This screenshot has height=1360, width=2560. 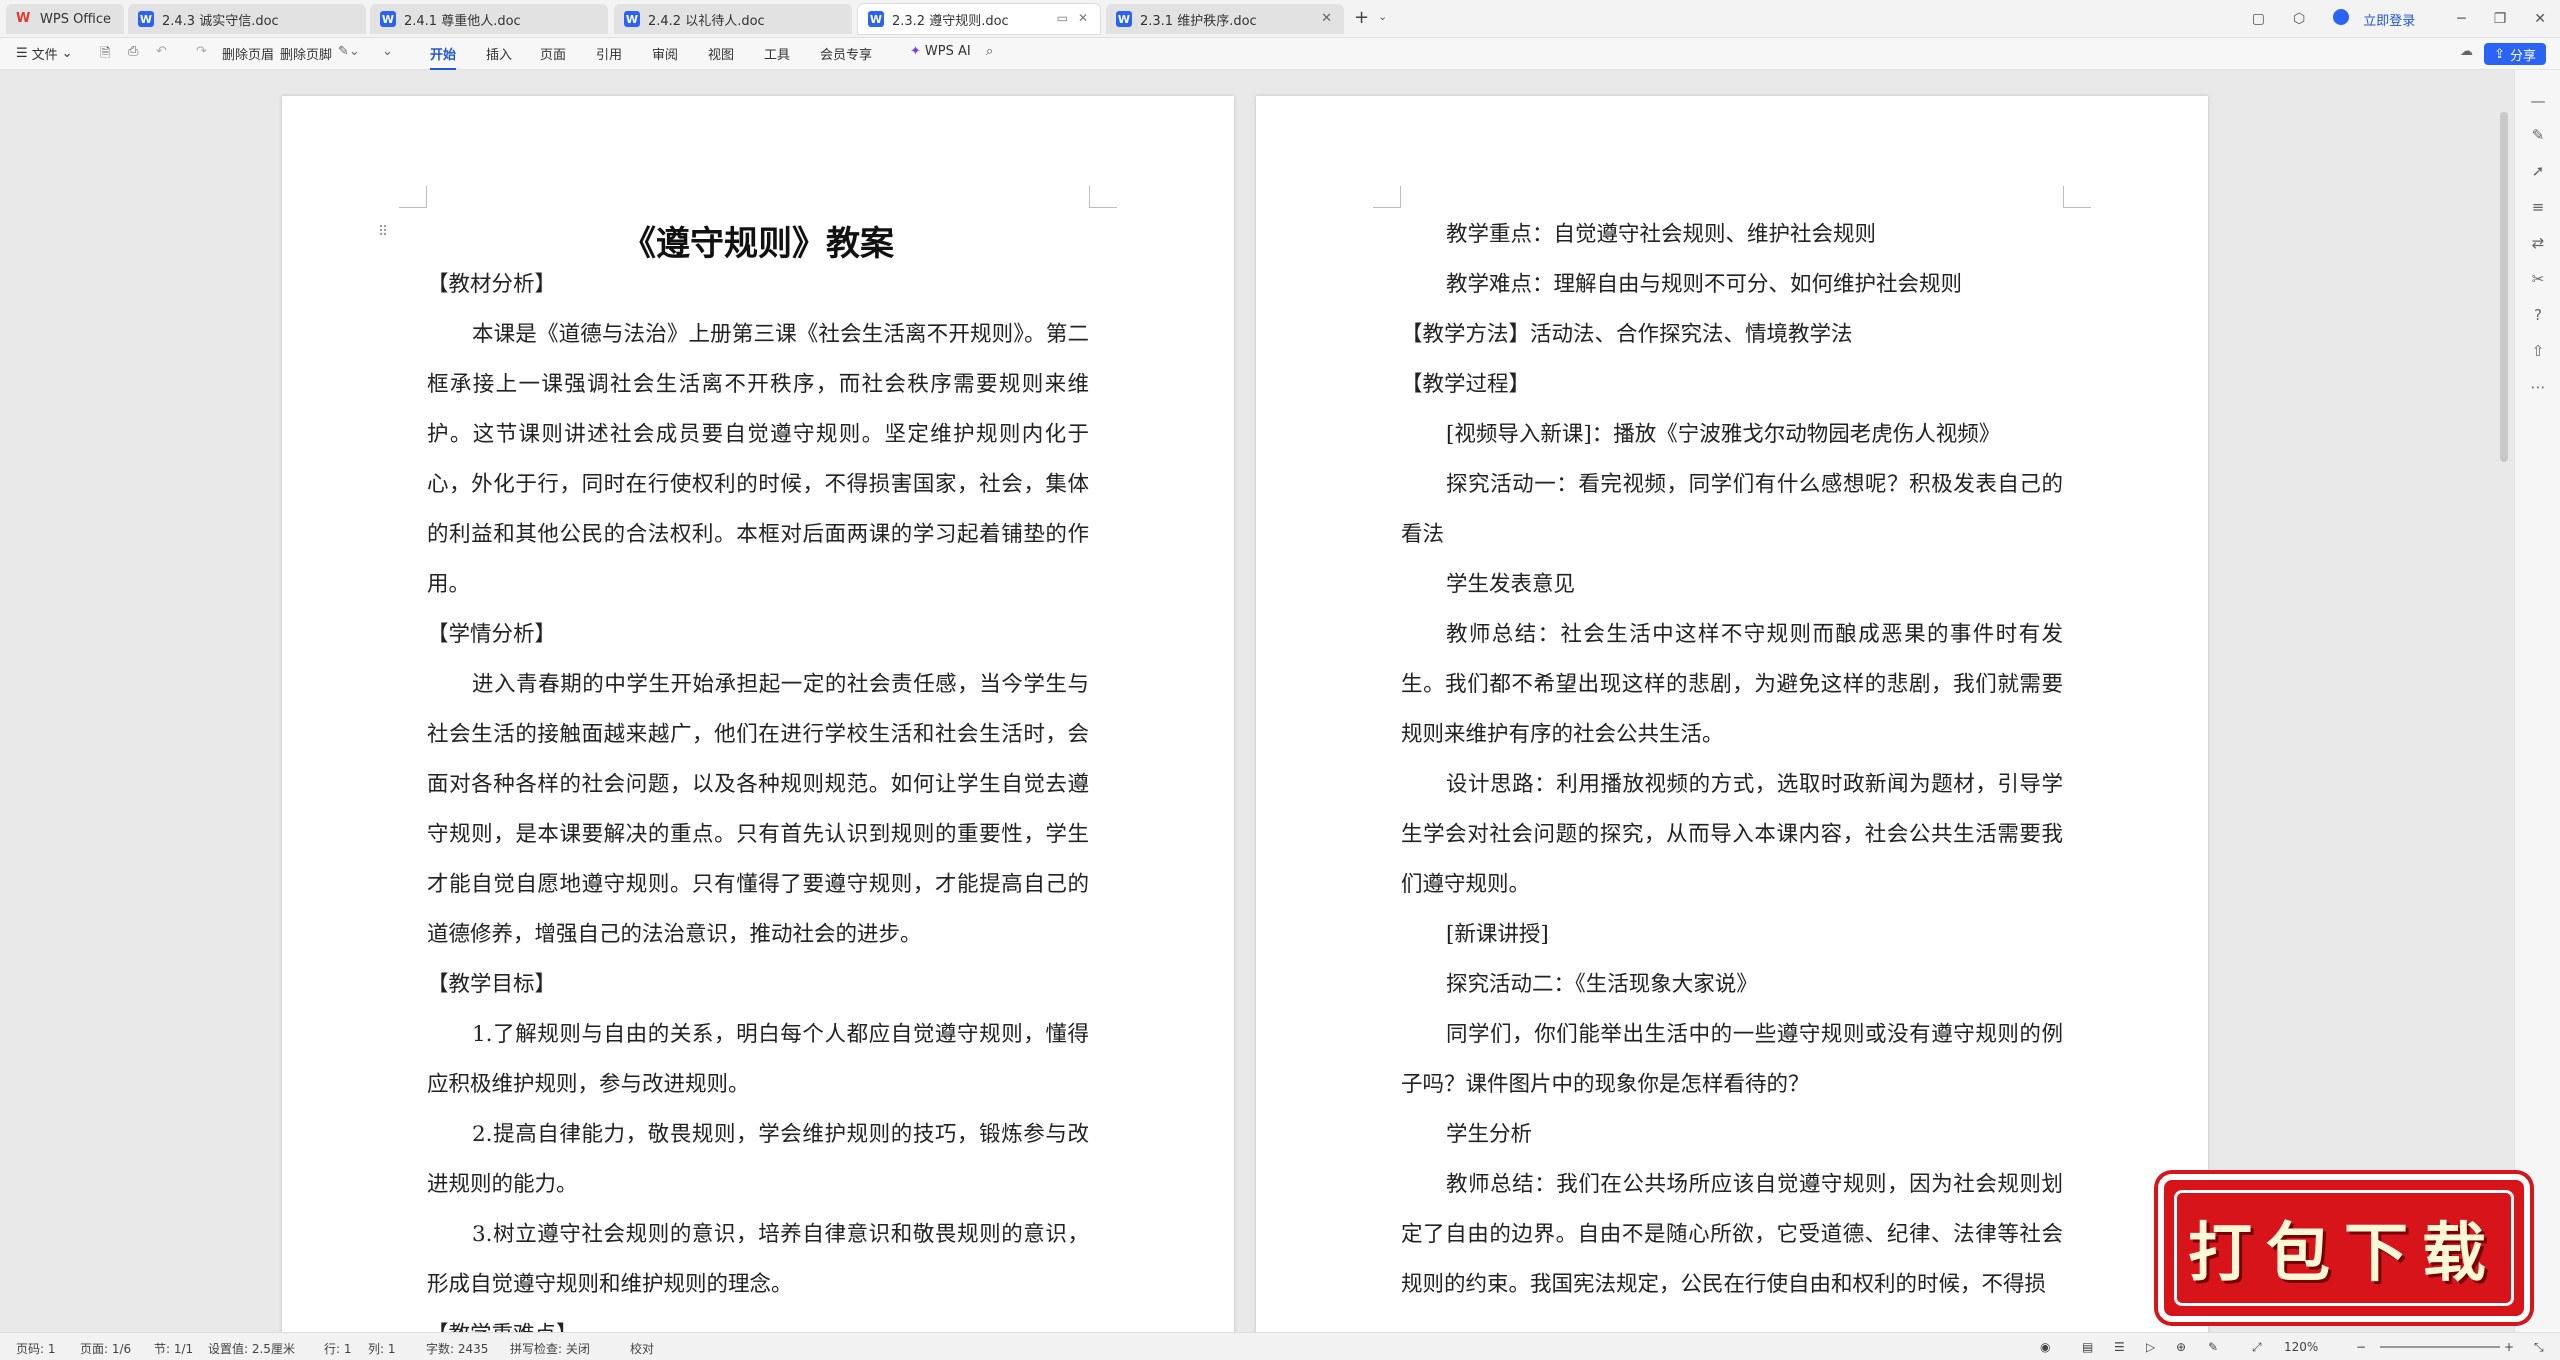 What do you see at coordinates (979, 19) in the screenshot?
I see `tab-doc-rules: W 2.3.2 遵守规则.doc ▭ ✕` at bounding box center [979, 19].